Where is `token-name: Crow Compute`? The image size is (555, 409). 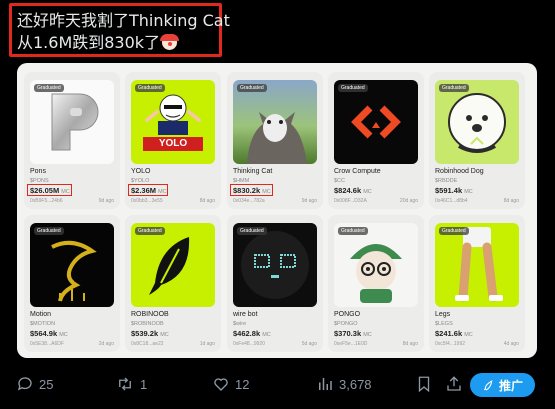 token-name: Crow Compute is located at coordinates (357, 171).